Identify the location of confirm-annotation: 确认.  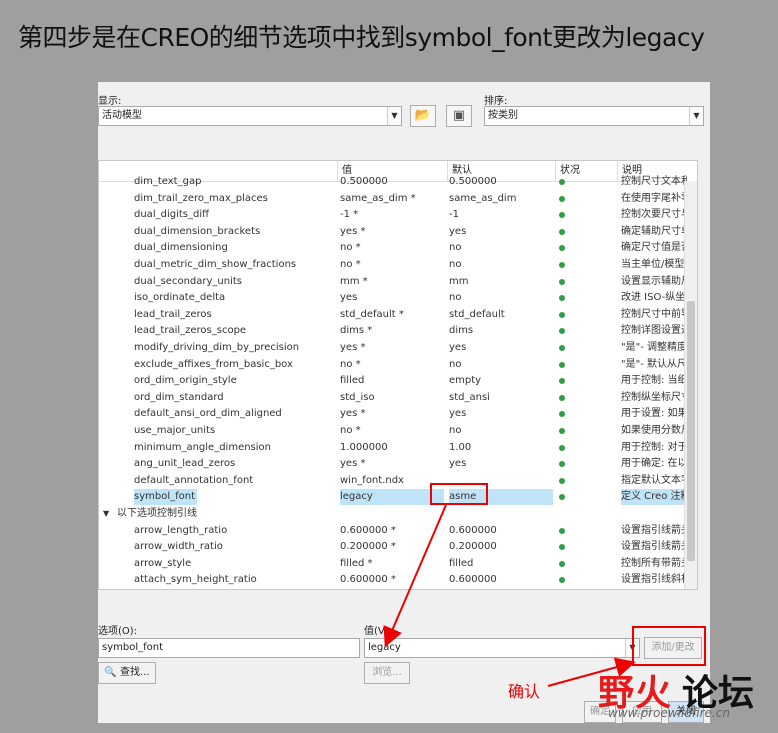
(524, 691).